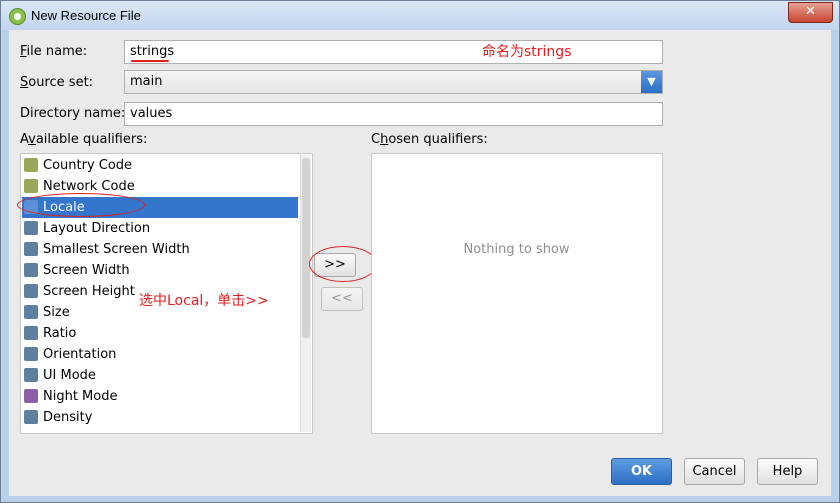 The height and width of the screenshot is (503, 840). I want to click on qualifier-item-label: Screen Height, so click(89, 291).